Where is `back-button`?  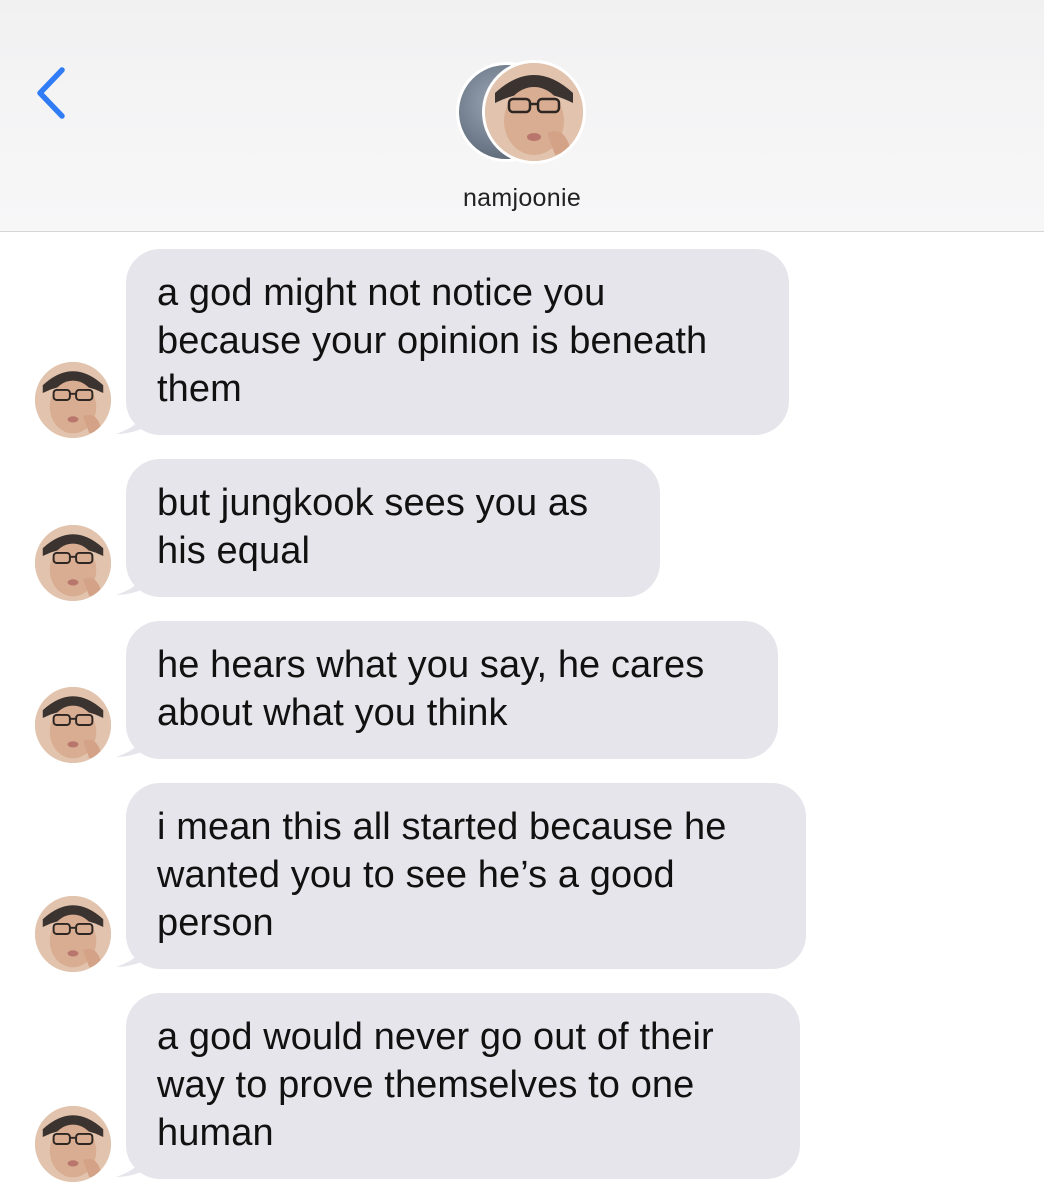 back-button is located at coordinates (52, 93).